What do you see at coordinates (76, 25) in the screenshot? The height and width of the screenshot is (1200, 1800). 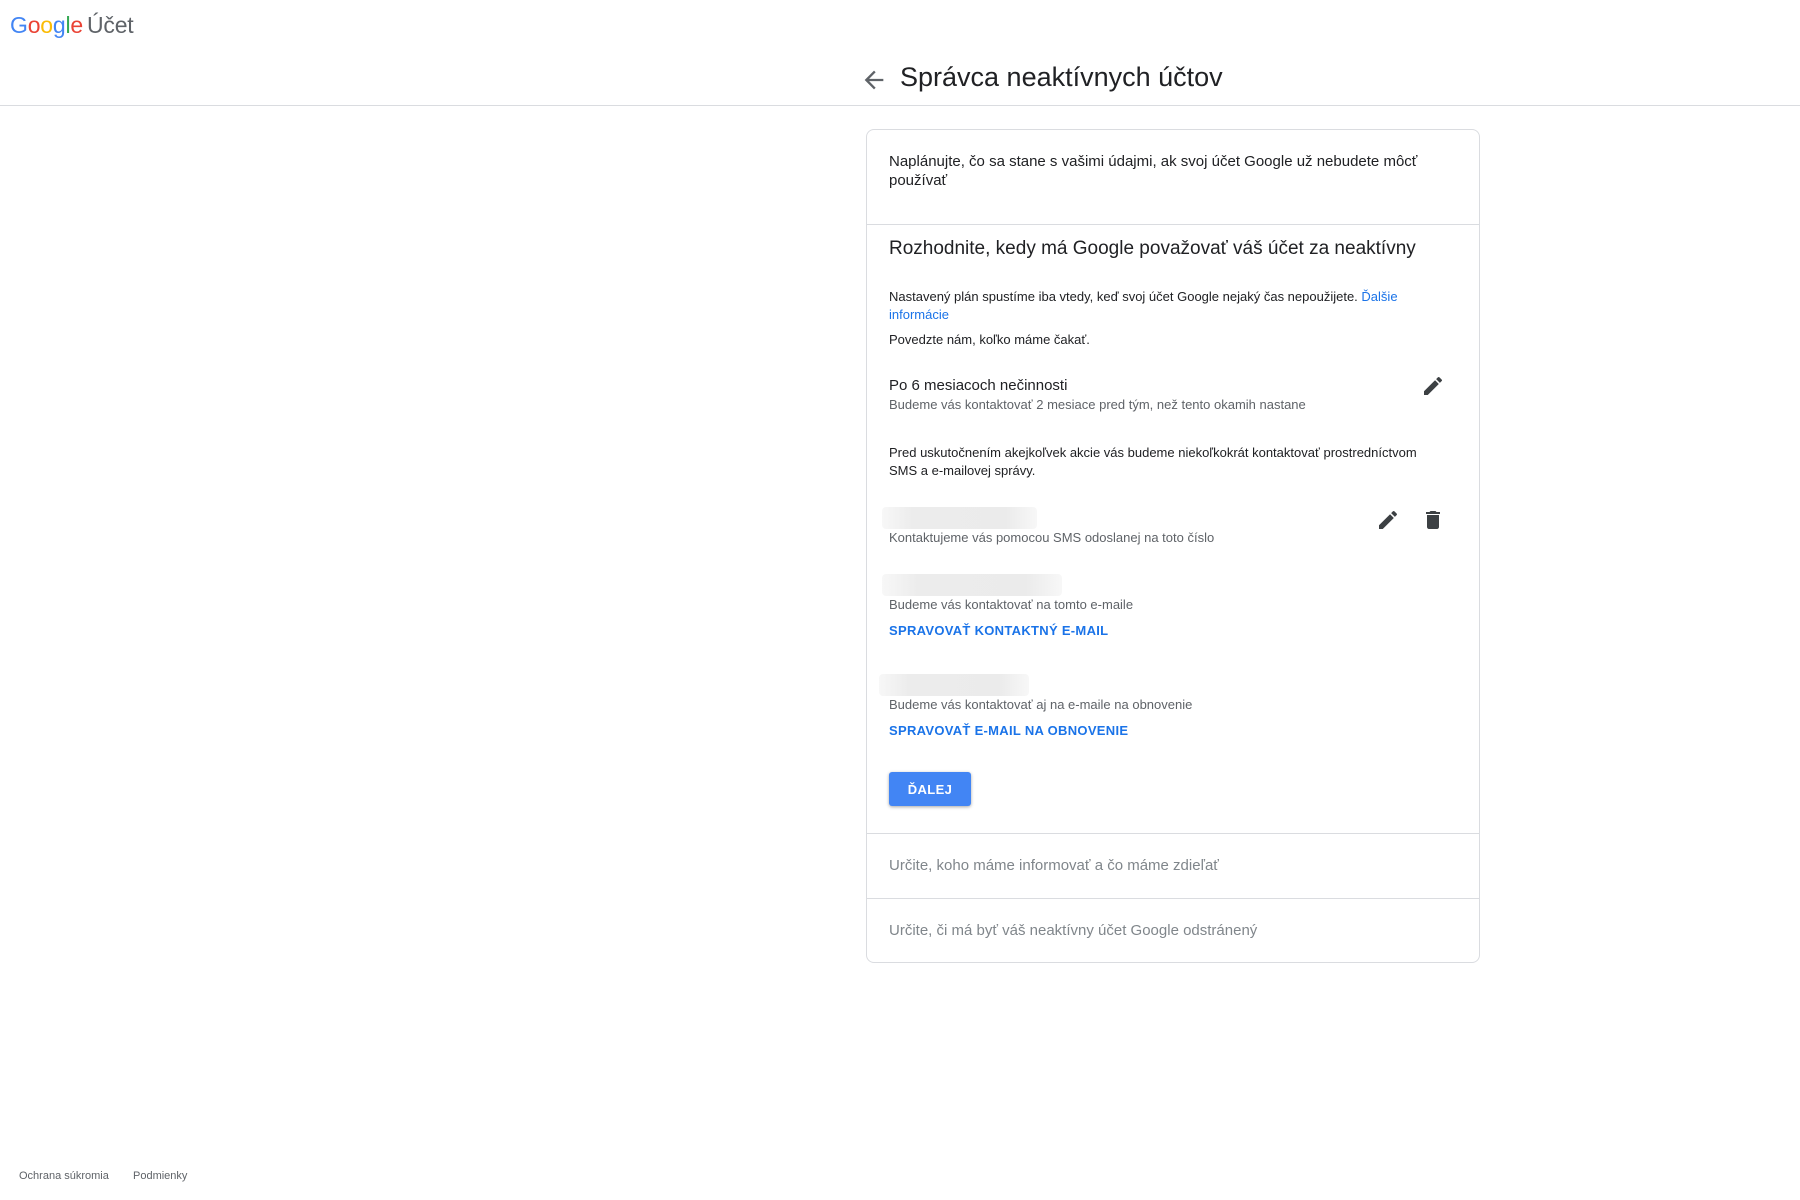 I see `logo-letter: e` at bounding box center [76, 25].